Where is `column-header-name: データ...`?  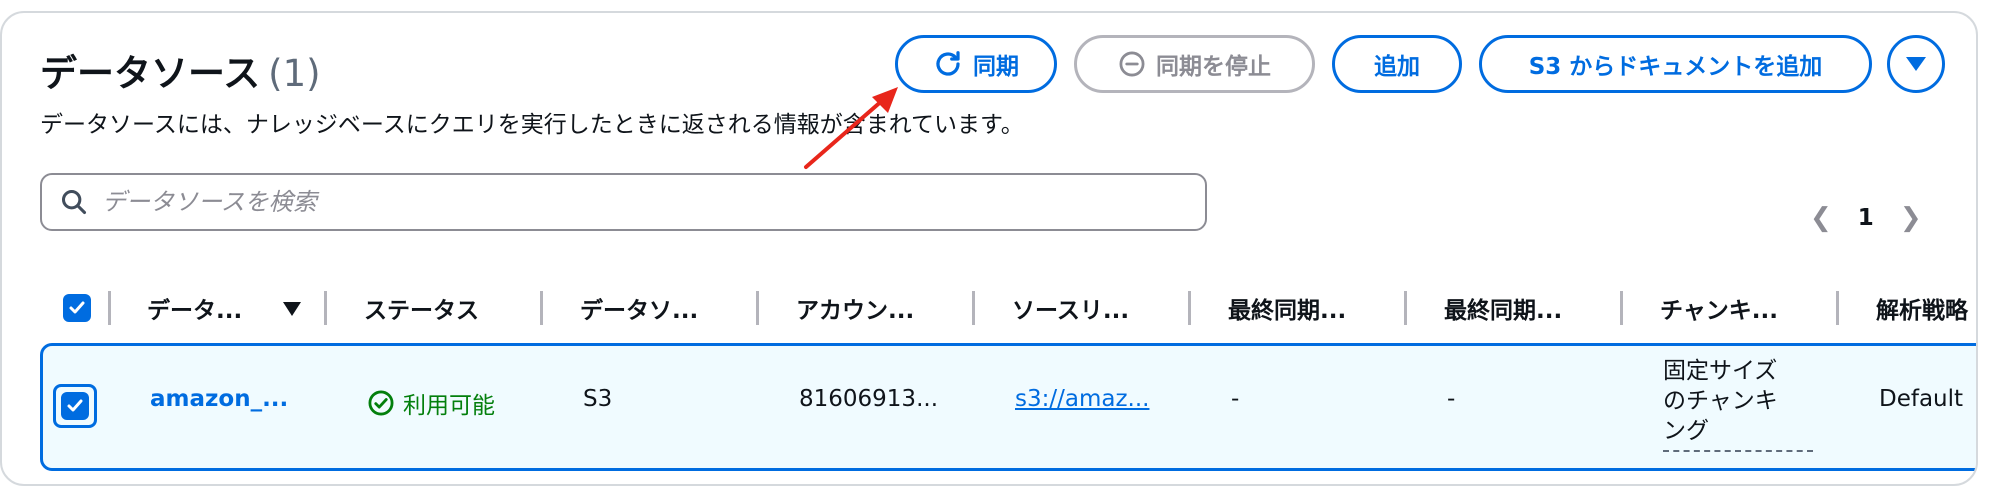
column-header-name: データ... is located at coordinates (194, 308).